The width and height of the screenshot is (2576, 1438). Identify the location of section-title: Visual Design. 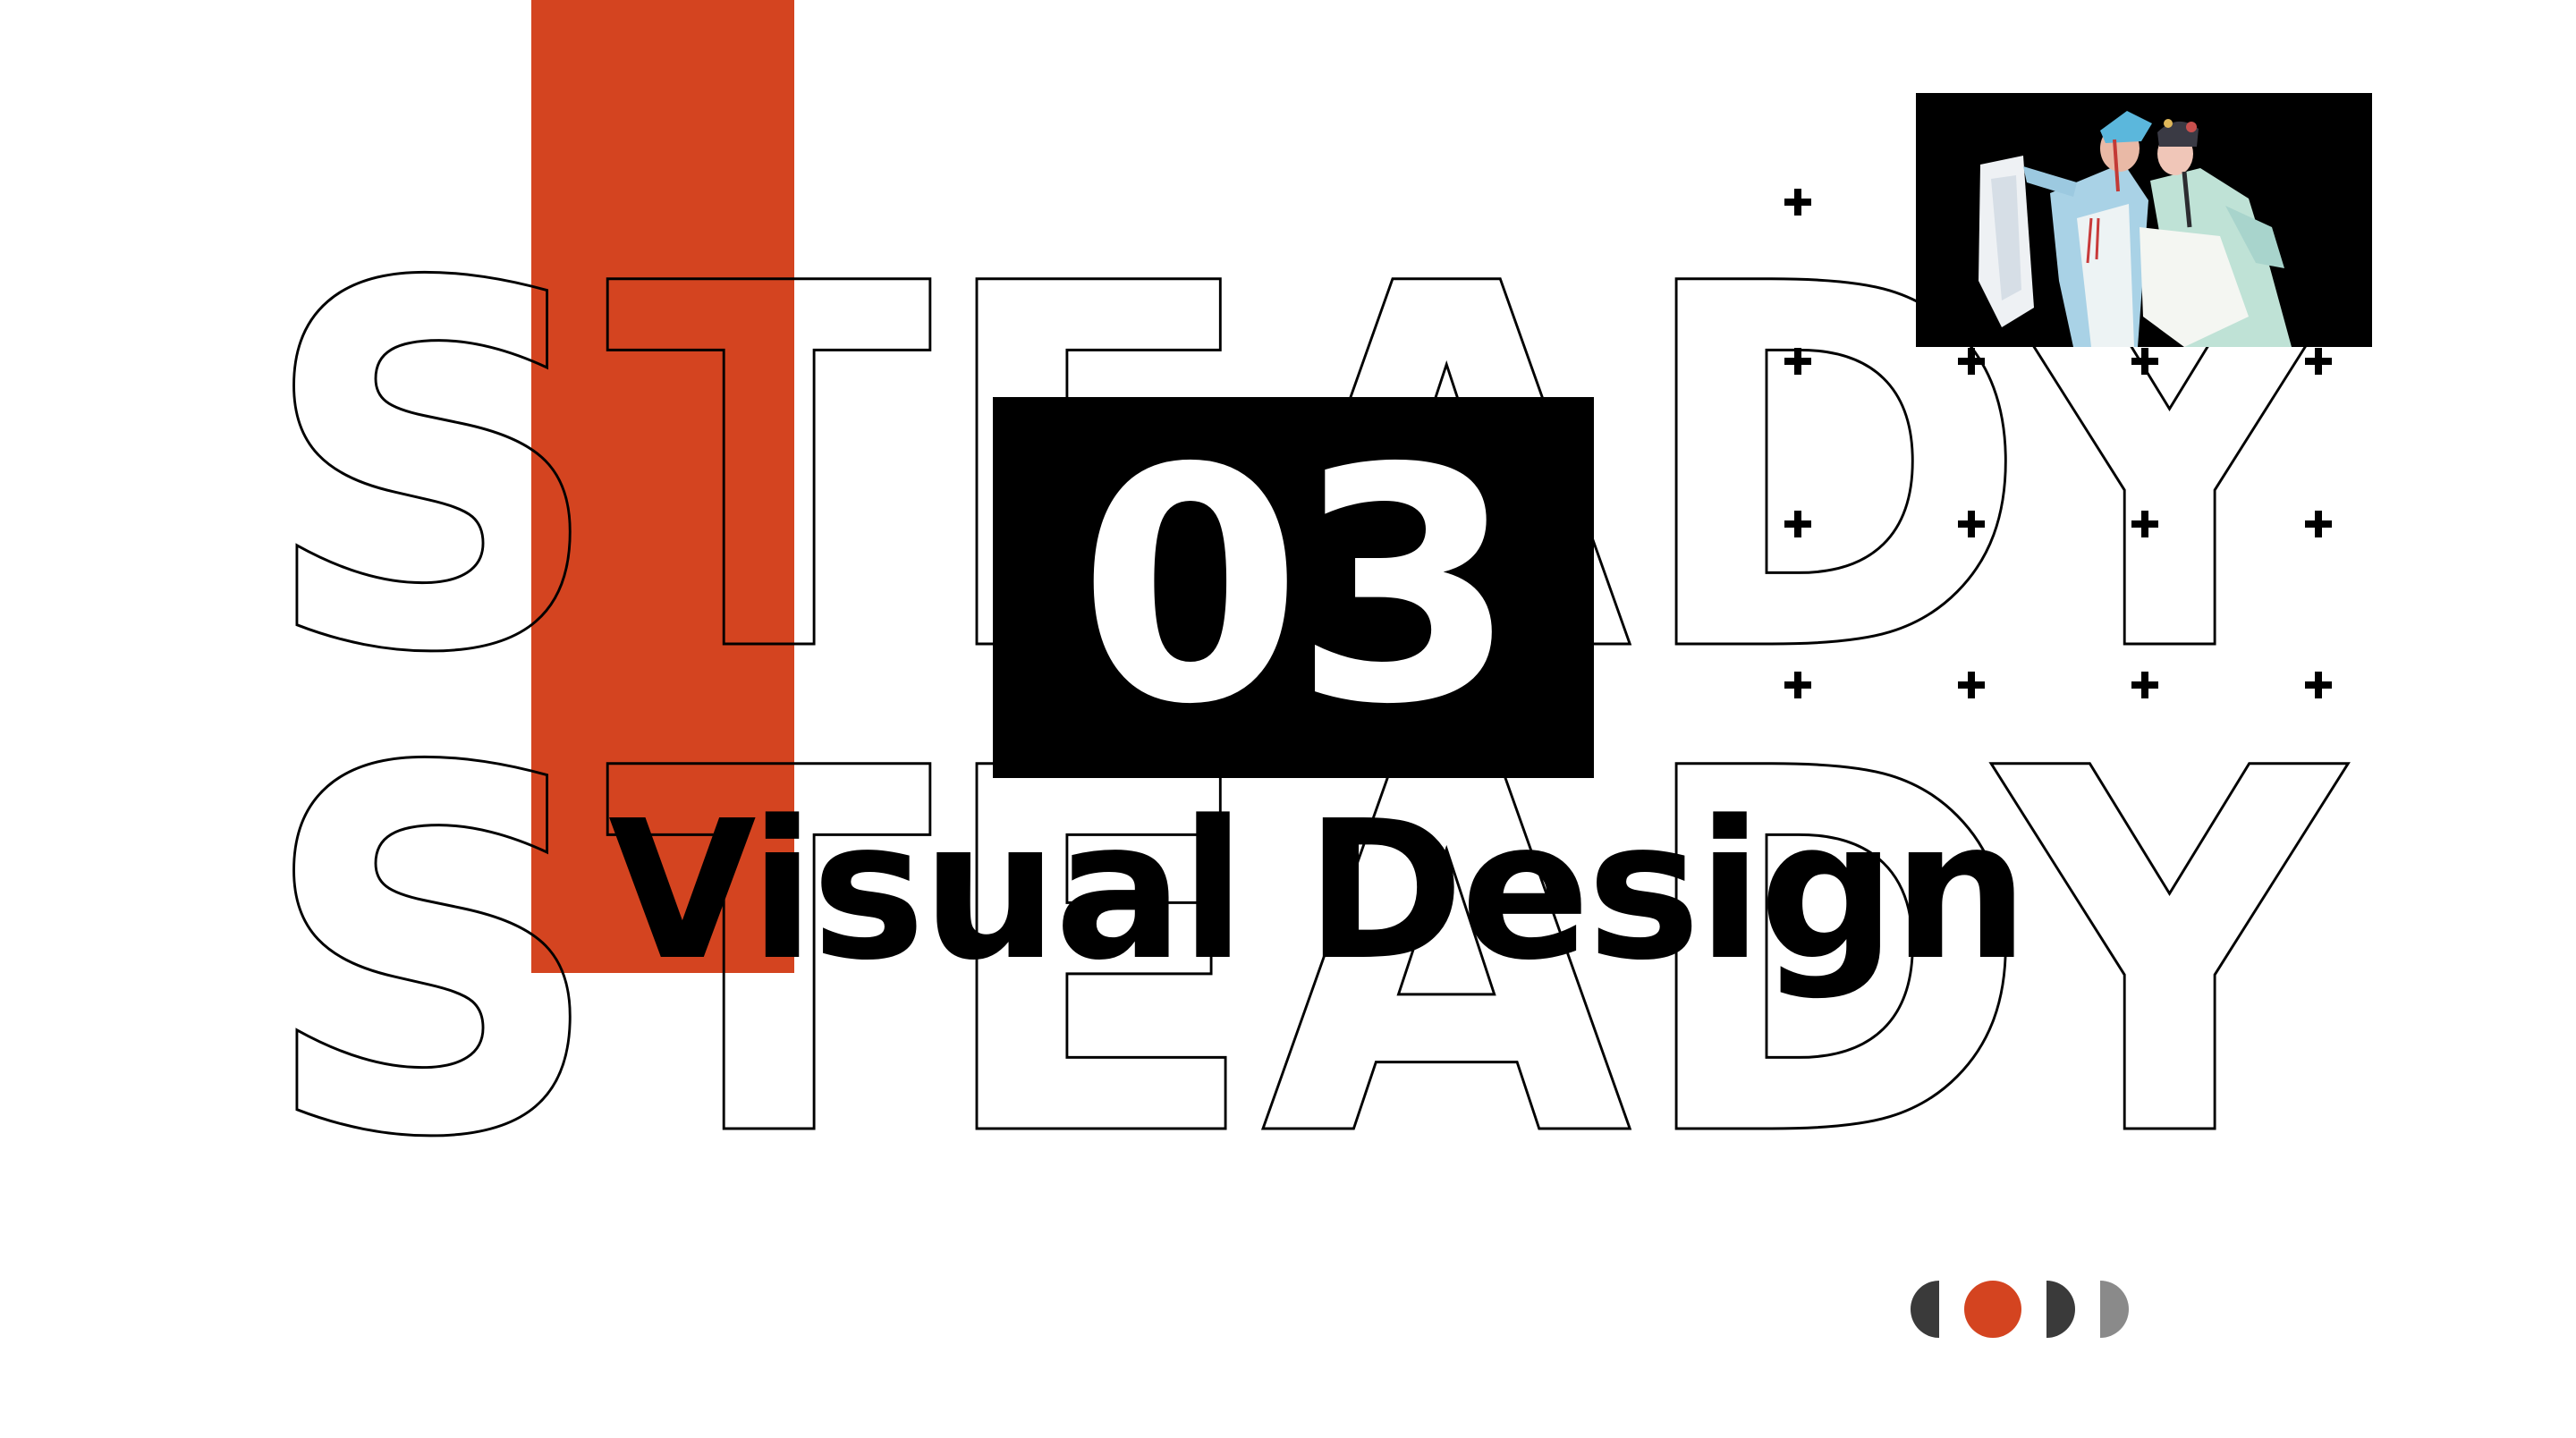
(1318, 891).